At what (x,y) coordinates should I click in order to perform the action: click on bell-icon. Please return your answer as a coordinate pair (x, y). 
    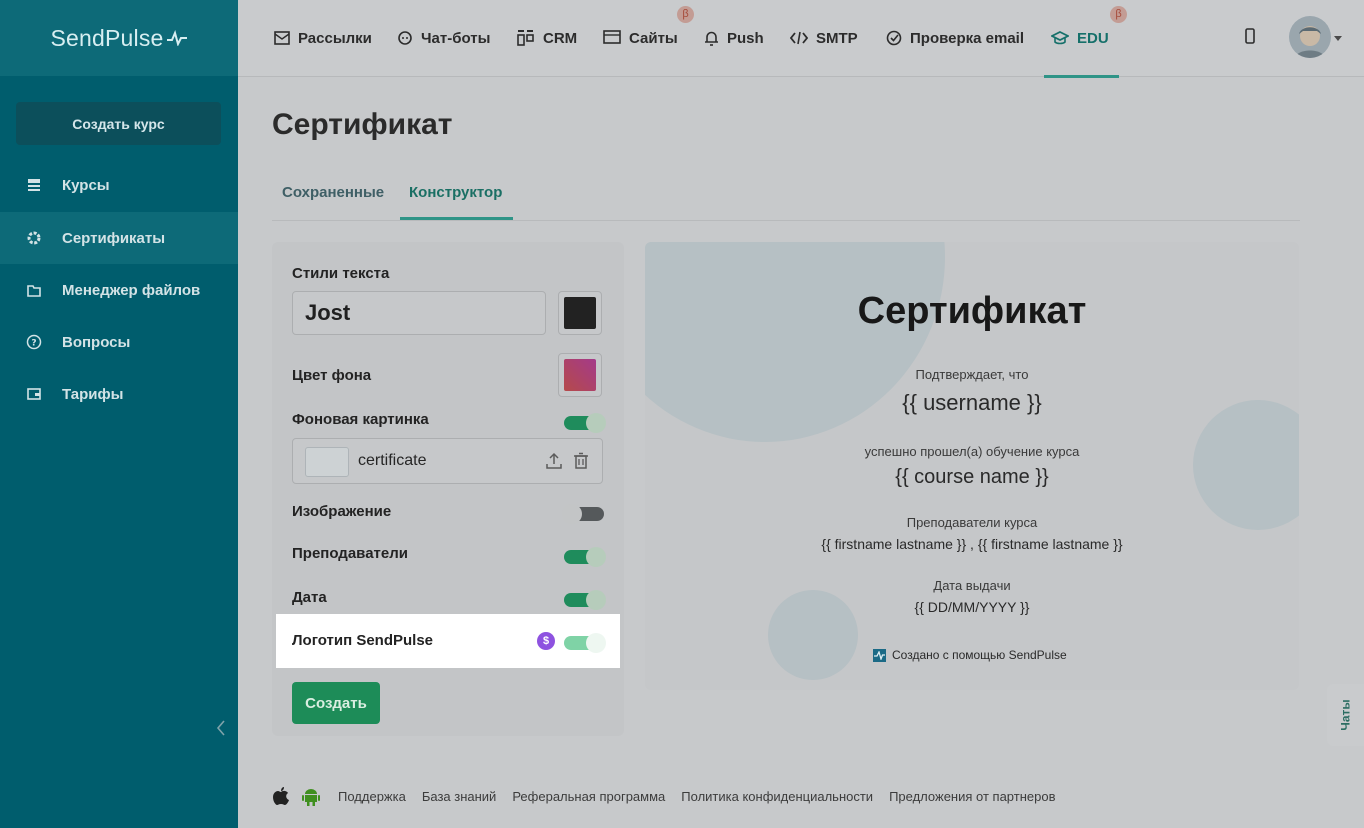
    Looking at the image, I should click on (711, 38).